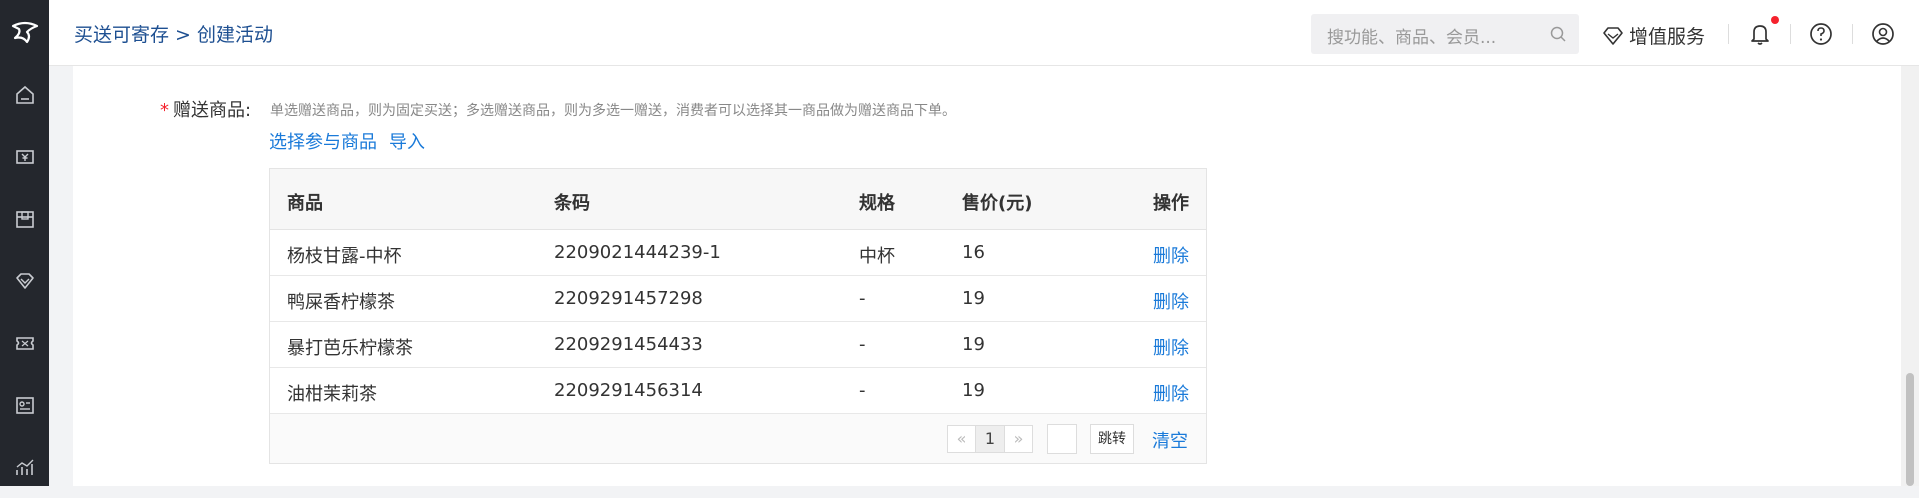 Image resolution: width=1919 pixels, height=498 pixels. Describe the element at coordinates (341, 302) in the screenshot. I see `goods-name: 鸭屎香柠檬茶` at that location.